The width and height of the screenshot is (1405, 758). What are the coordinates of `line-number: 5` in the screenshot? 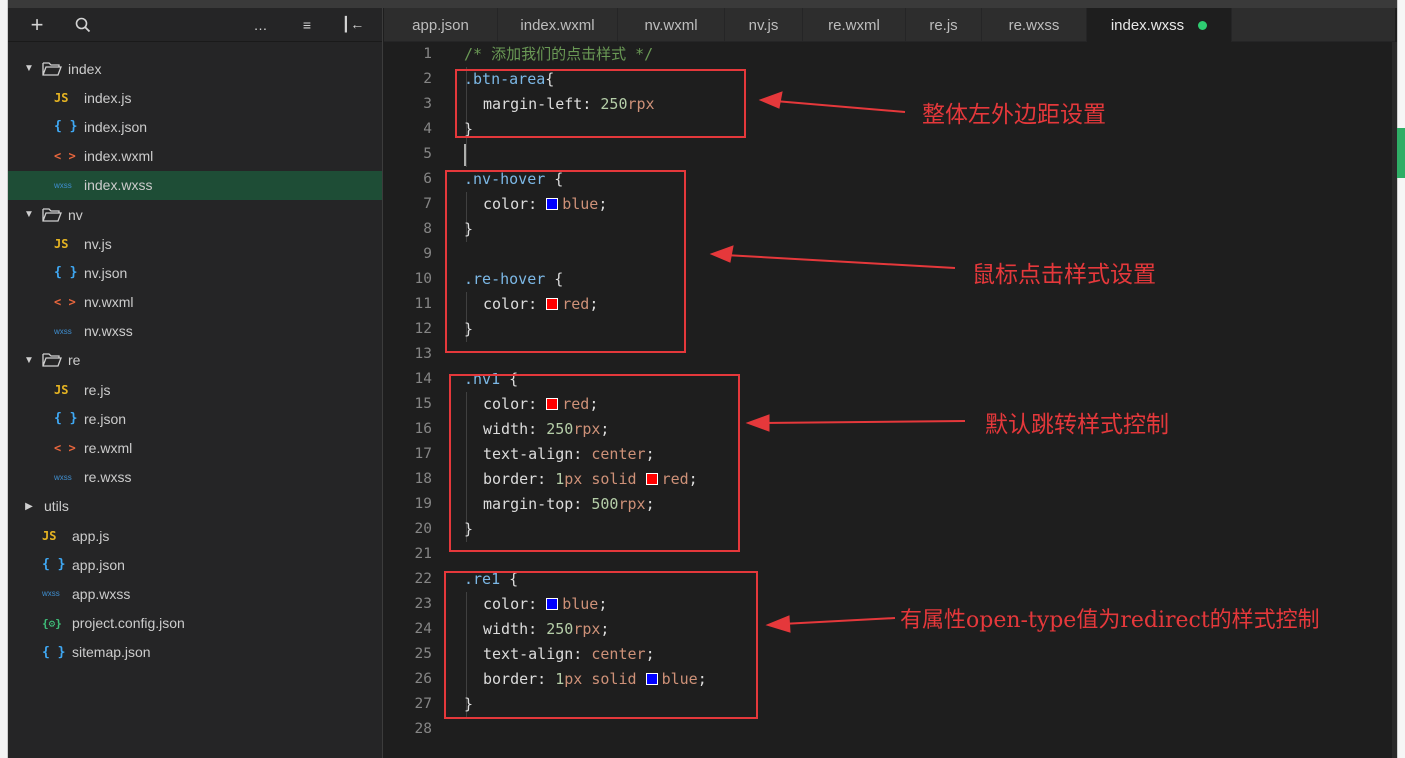 It's located at (427, 154).